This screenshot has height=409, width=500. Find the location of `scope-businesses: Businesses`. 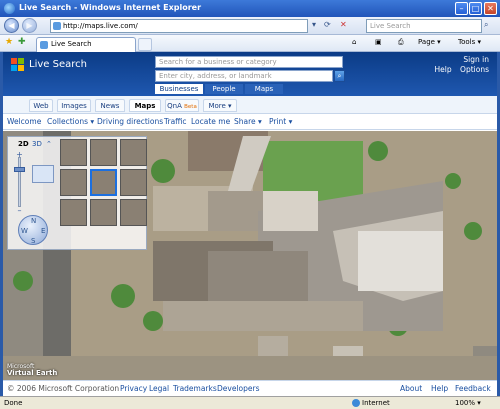

scope-businesses: Businesses is located at coordinates (179, 89).